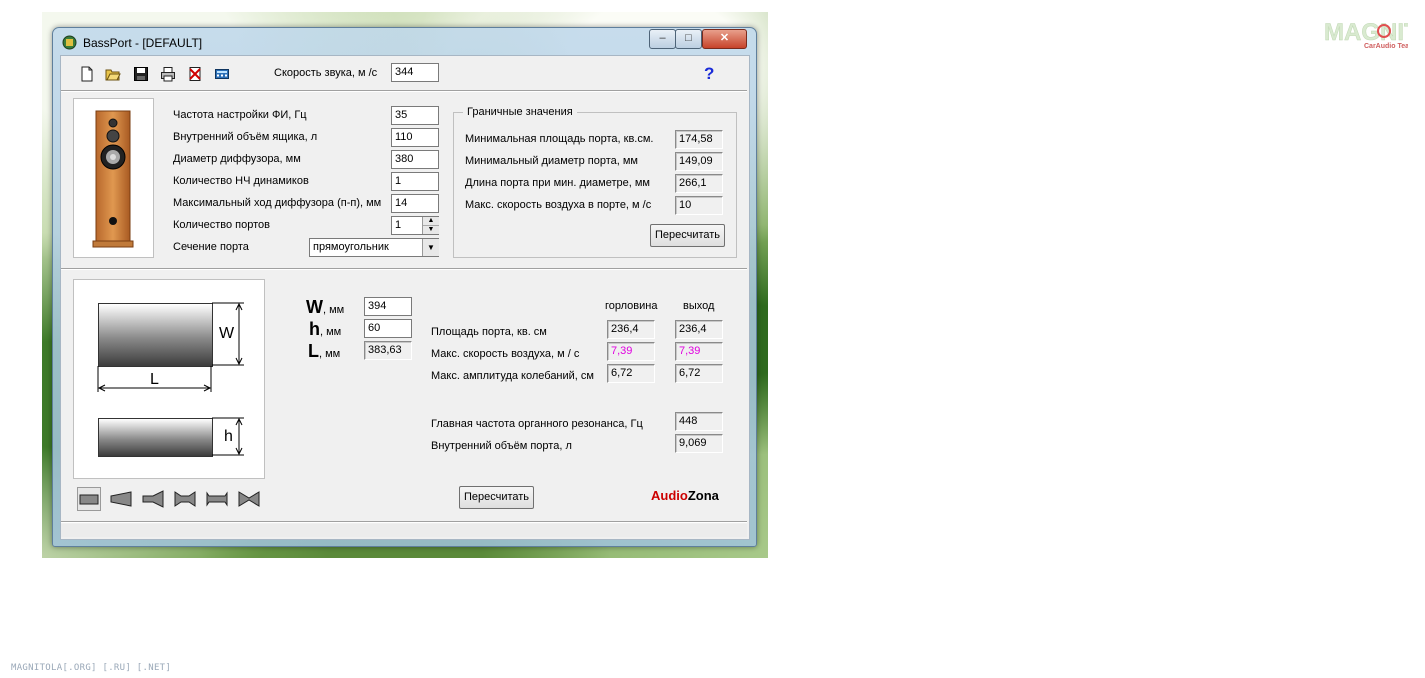  I want to click on toolbar-separator, so click(404, 91).